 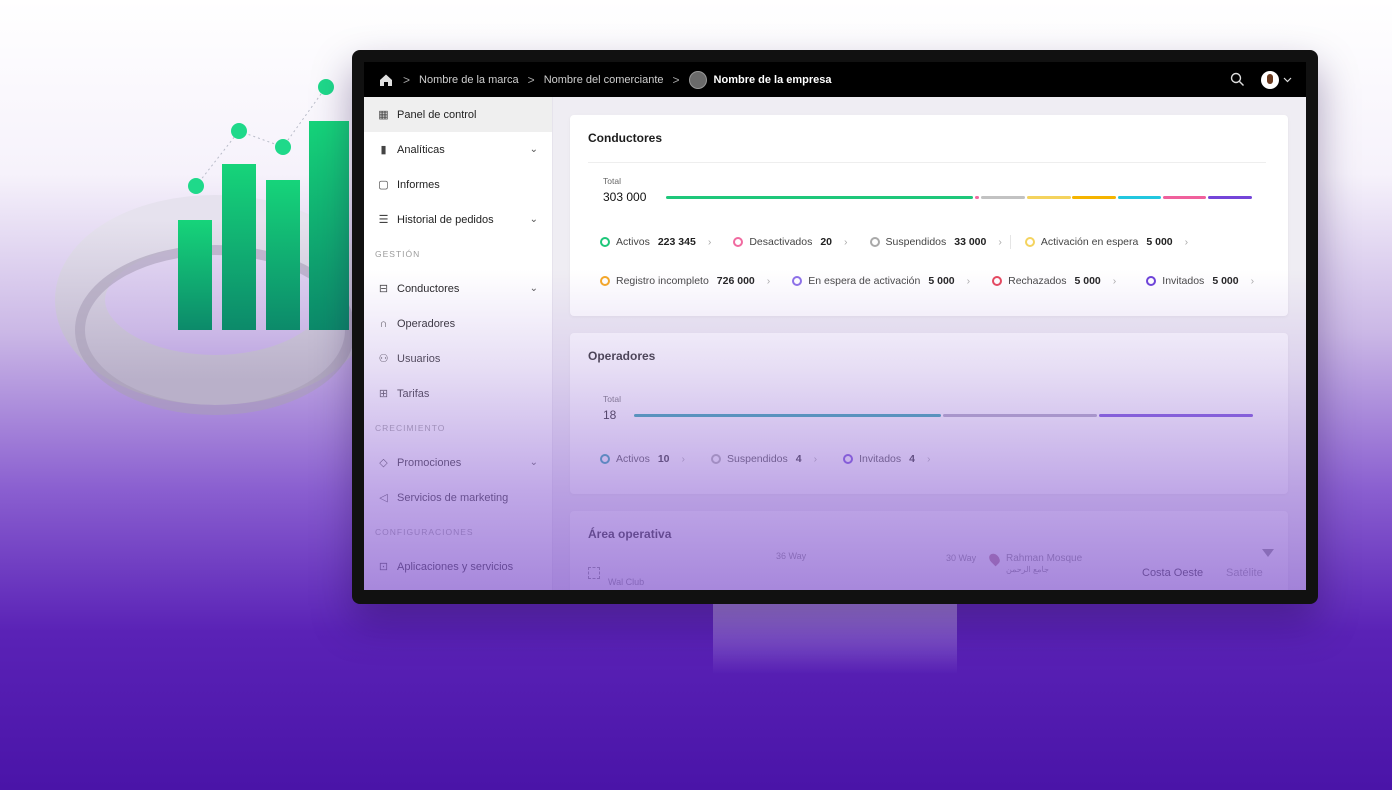 What do you see at coordinates (604, 80) in the screenshot?
I see `breadcrumb-merchant: Nombre del comerciante` at bounding box center [604, 80].